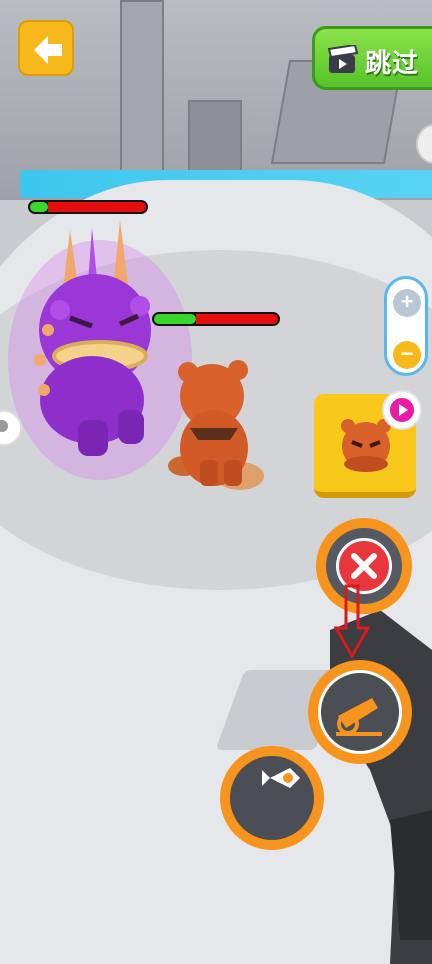 This screenshot has height=964, width=432. I want to click on secondary-ability-button, so click(272, 798).